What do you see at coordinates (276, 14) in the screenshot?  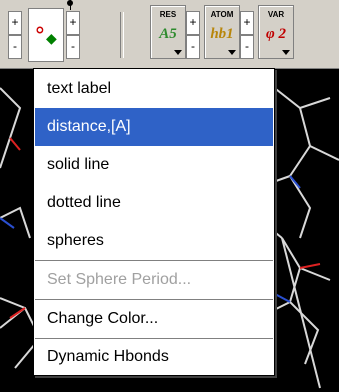 I see `var-caption: VAR` at bounding box center [276, 14].